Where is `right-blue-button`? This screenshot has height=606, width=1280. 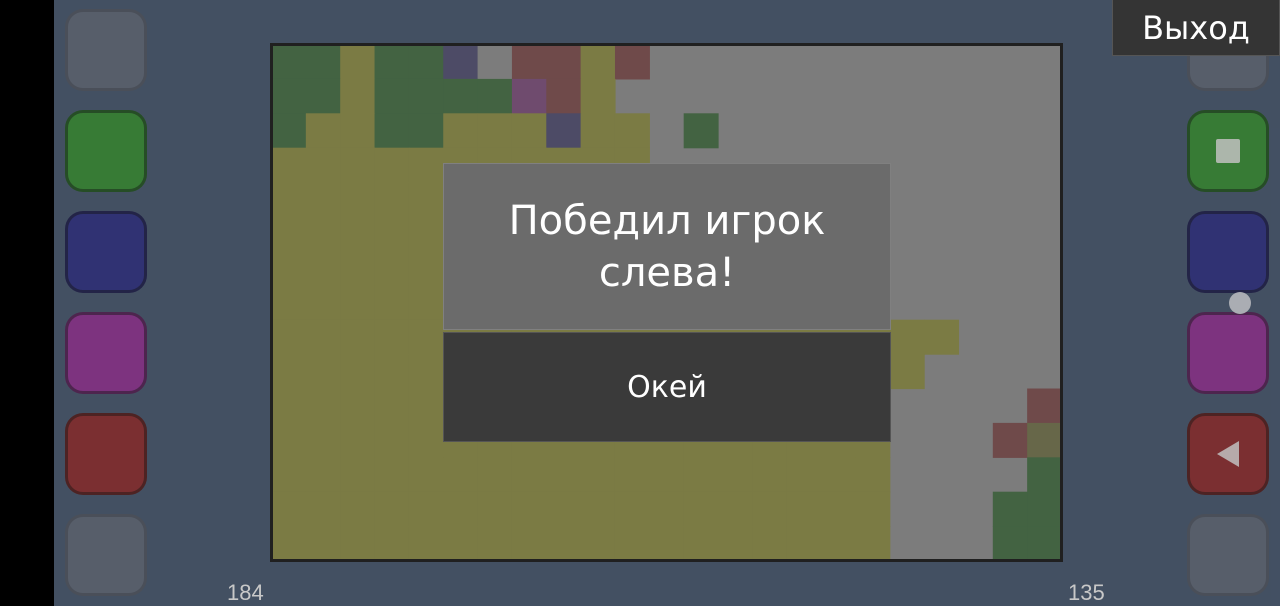
right-blue-button is located at coordinates (1228, 252).